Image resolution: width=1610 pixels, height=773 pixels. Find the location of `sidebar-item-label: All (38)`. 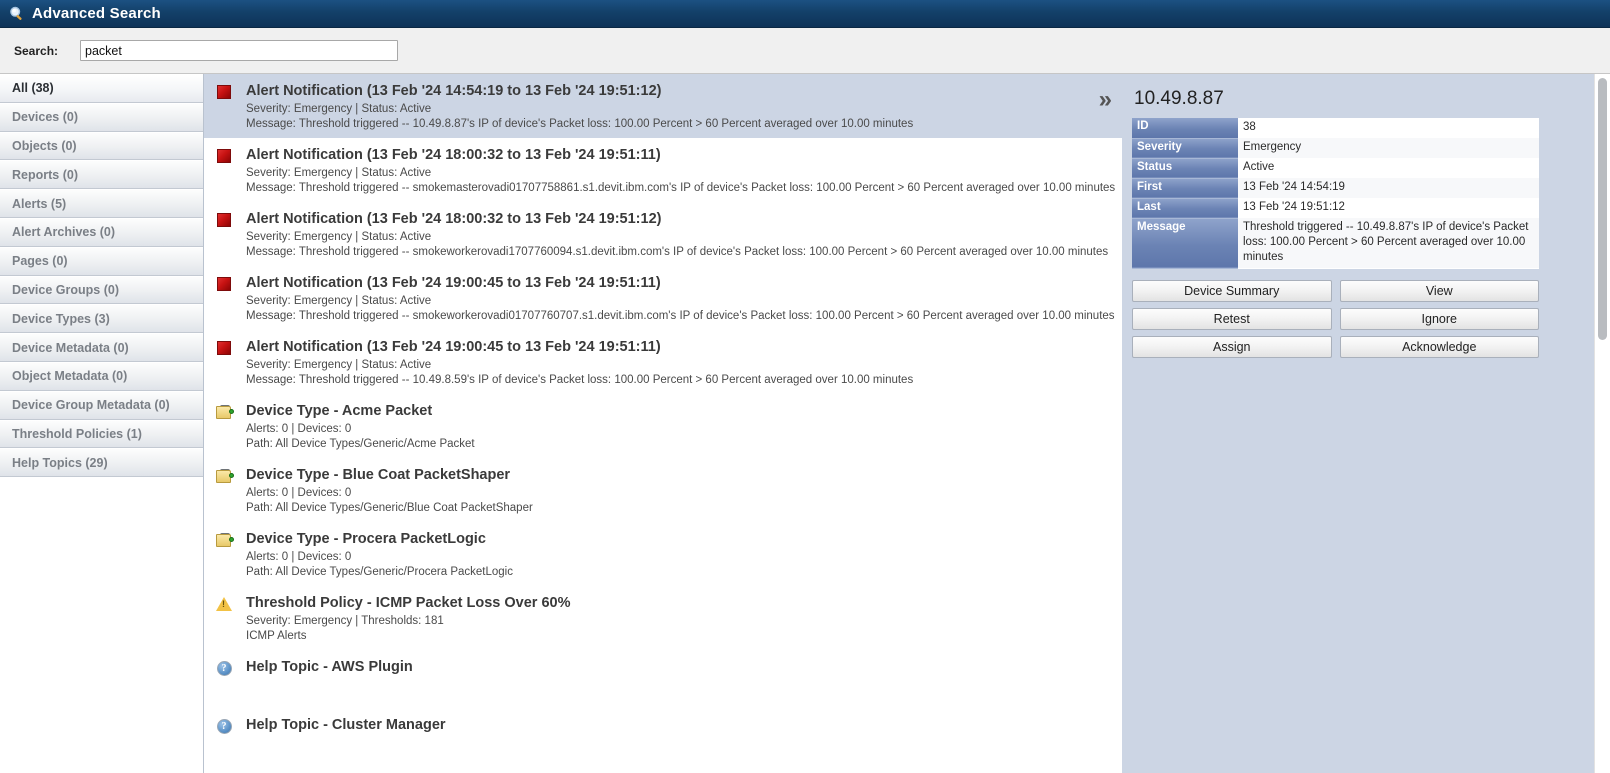

sidebar-item-label: All (38) is located at coordinates (33, 88).